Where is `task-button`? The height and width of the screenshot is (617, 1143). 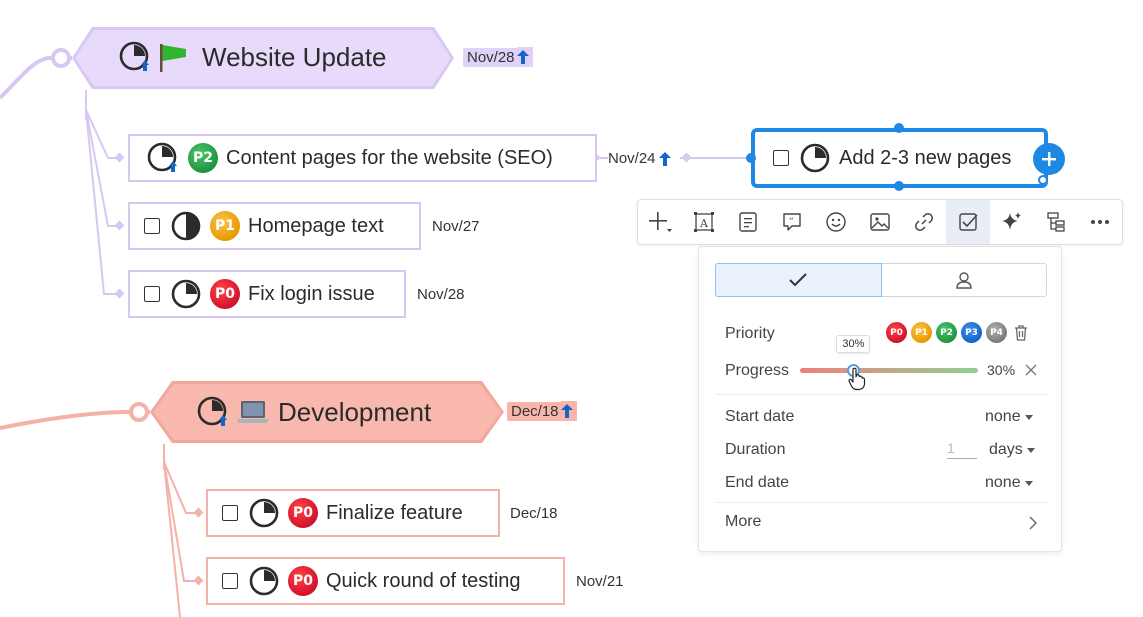 task-button is located at coordinates (968, 222).